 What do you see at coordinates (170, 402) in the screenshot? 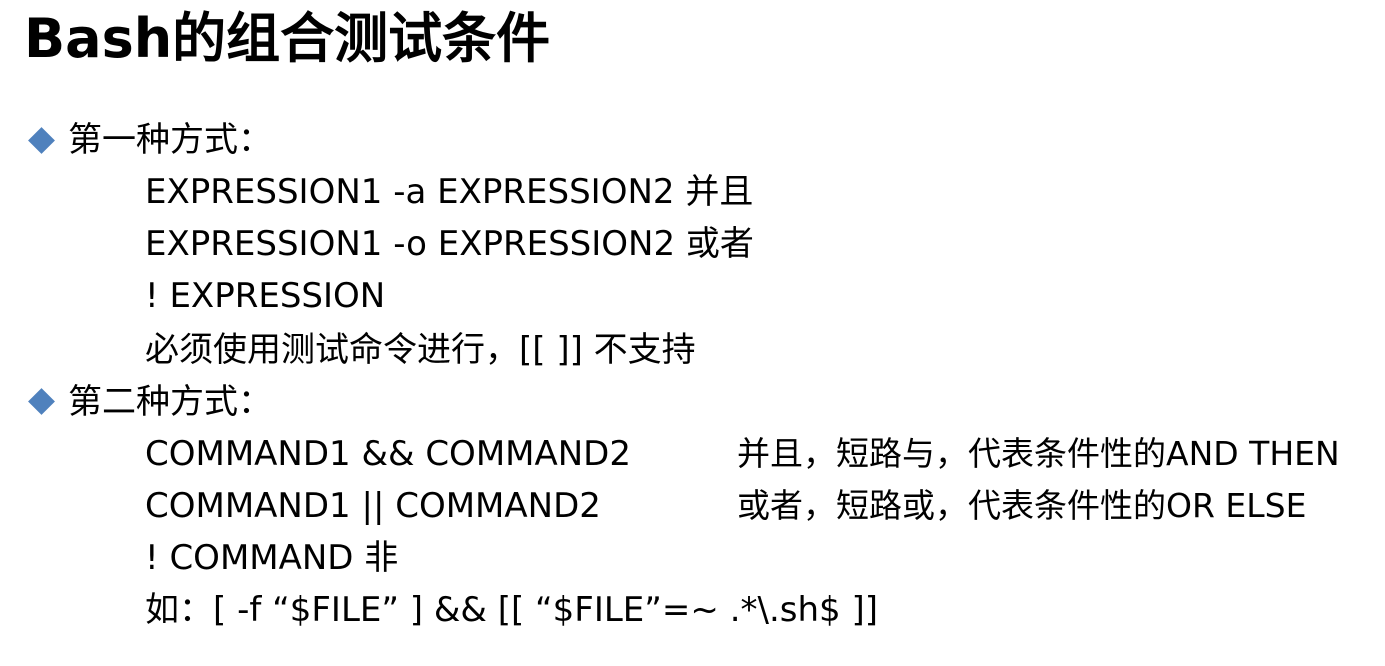
I see `section-heading-2: 第二种方式：` at bounding box center [170, 402].